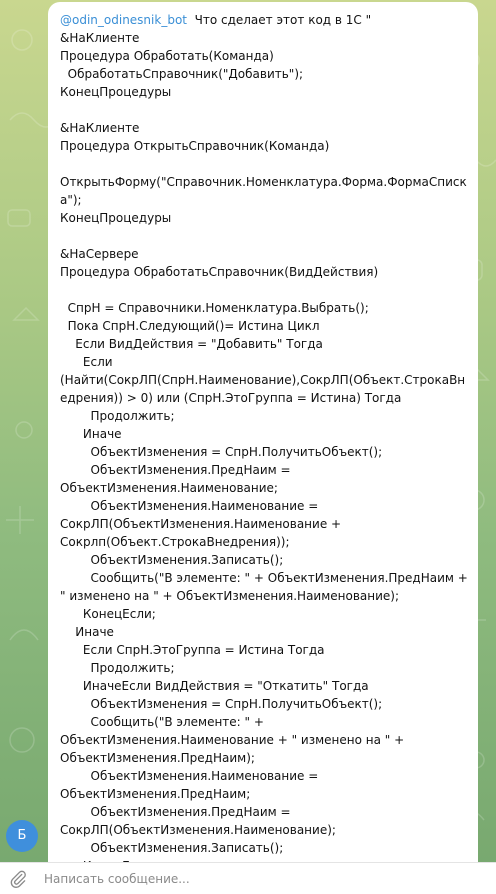  I want to click on message-composer, so click(248, 878).